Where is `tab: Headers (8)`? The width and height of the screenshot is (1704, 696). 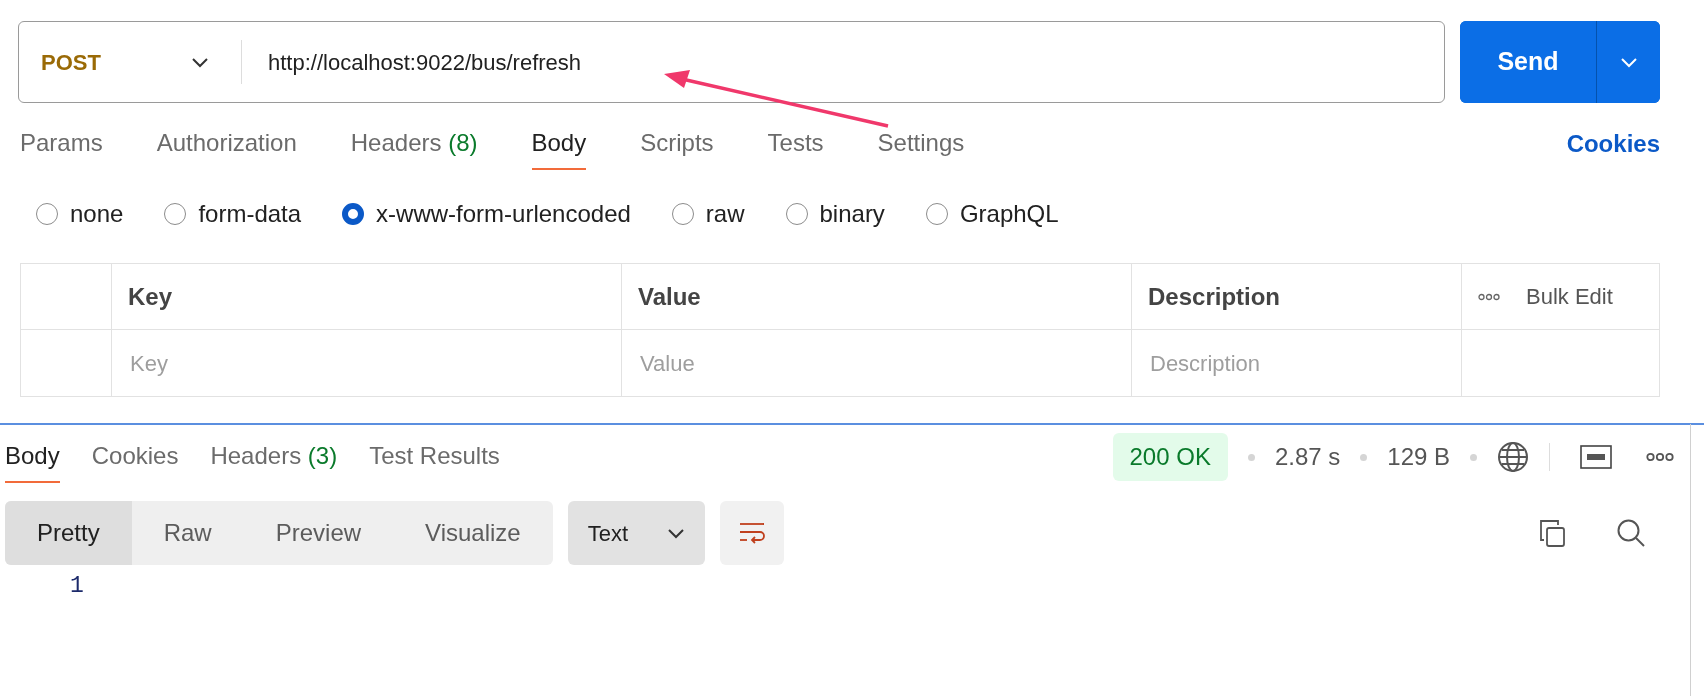 tab: Headers (8) is located at coordinates (414, 144).